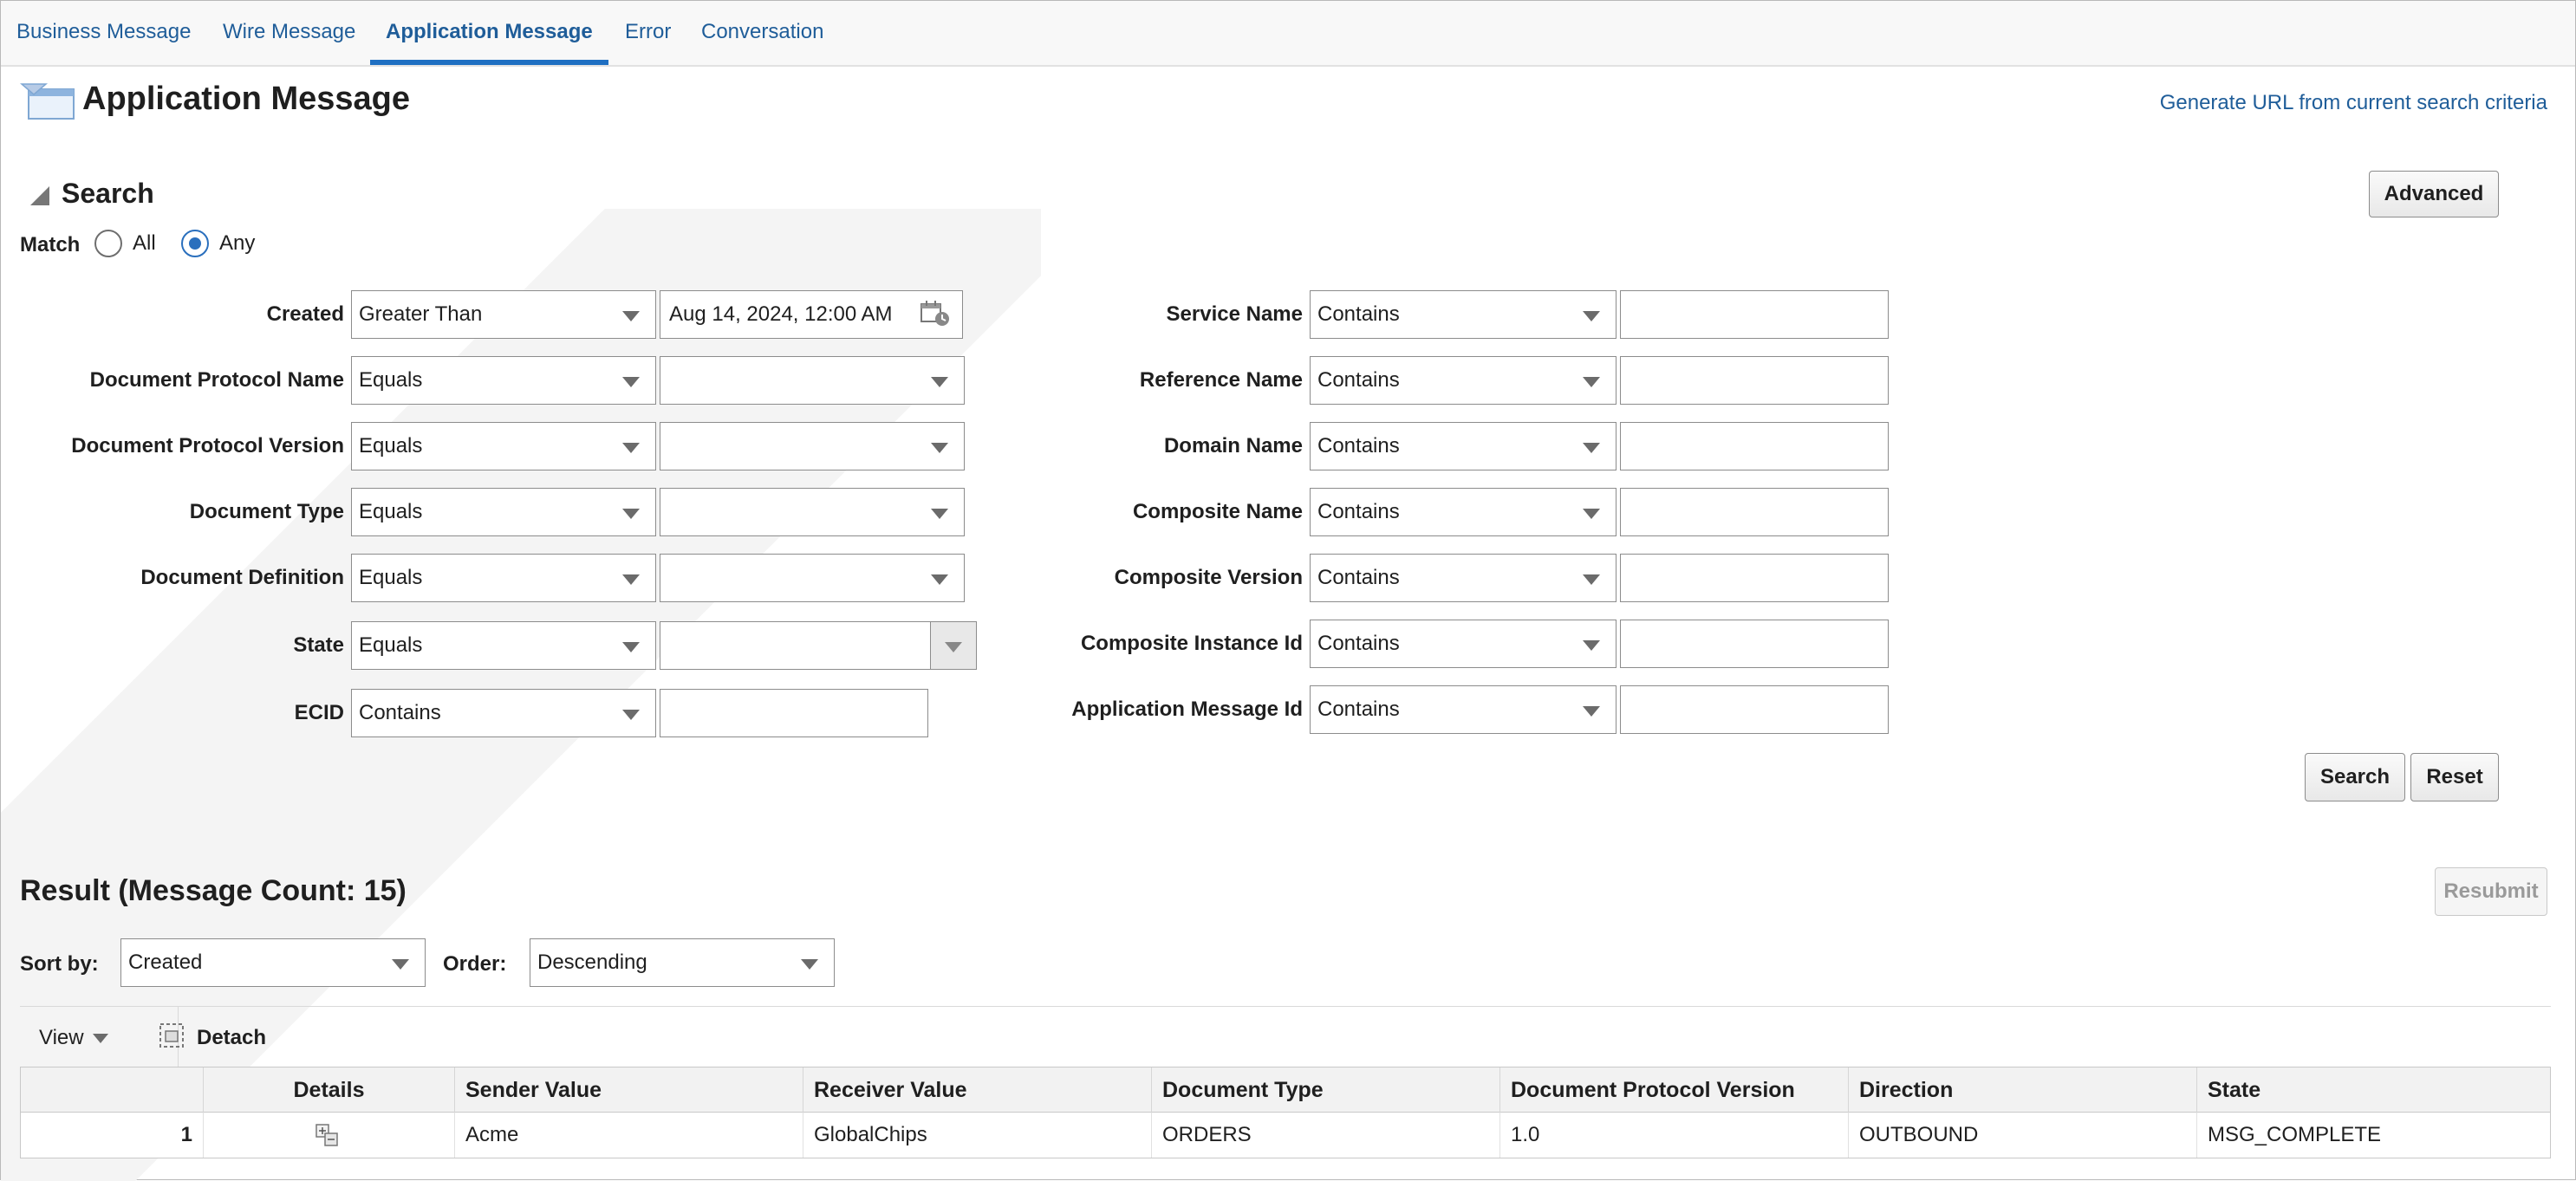  I want to click on application-message-id-label: Application Message Id, so click(1187, 709).